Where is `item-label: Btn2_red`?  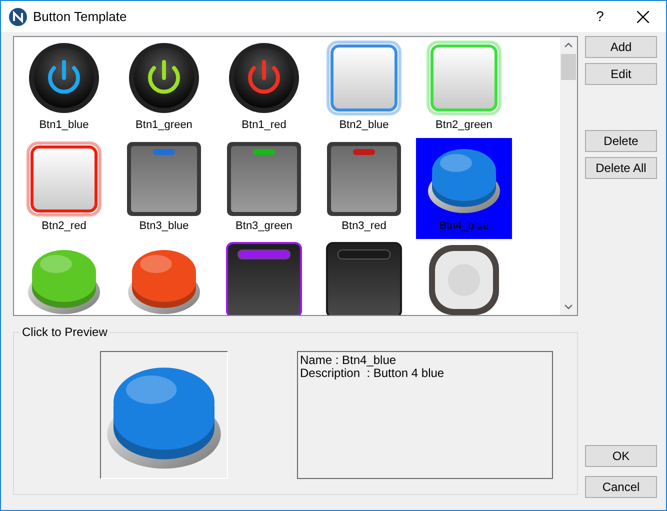 item-label: Btn2_red is located at coordinates (64, 226).